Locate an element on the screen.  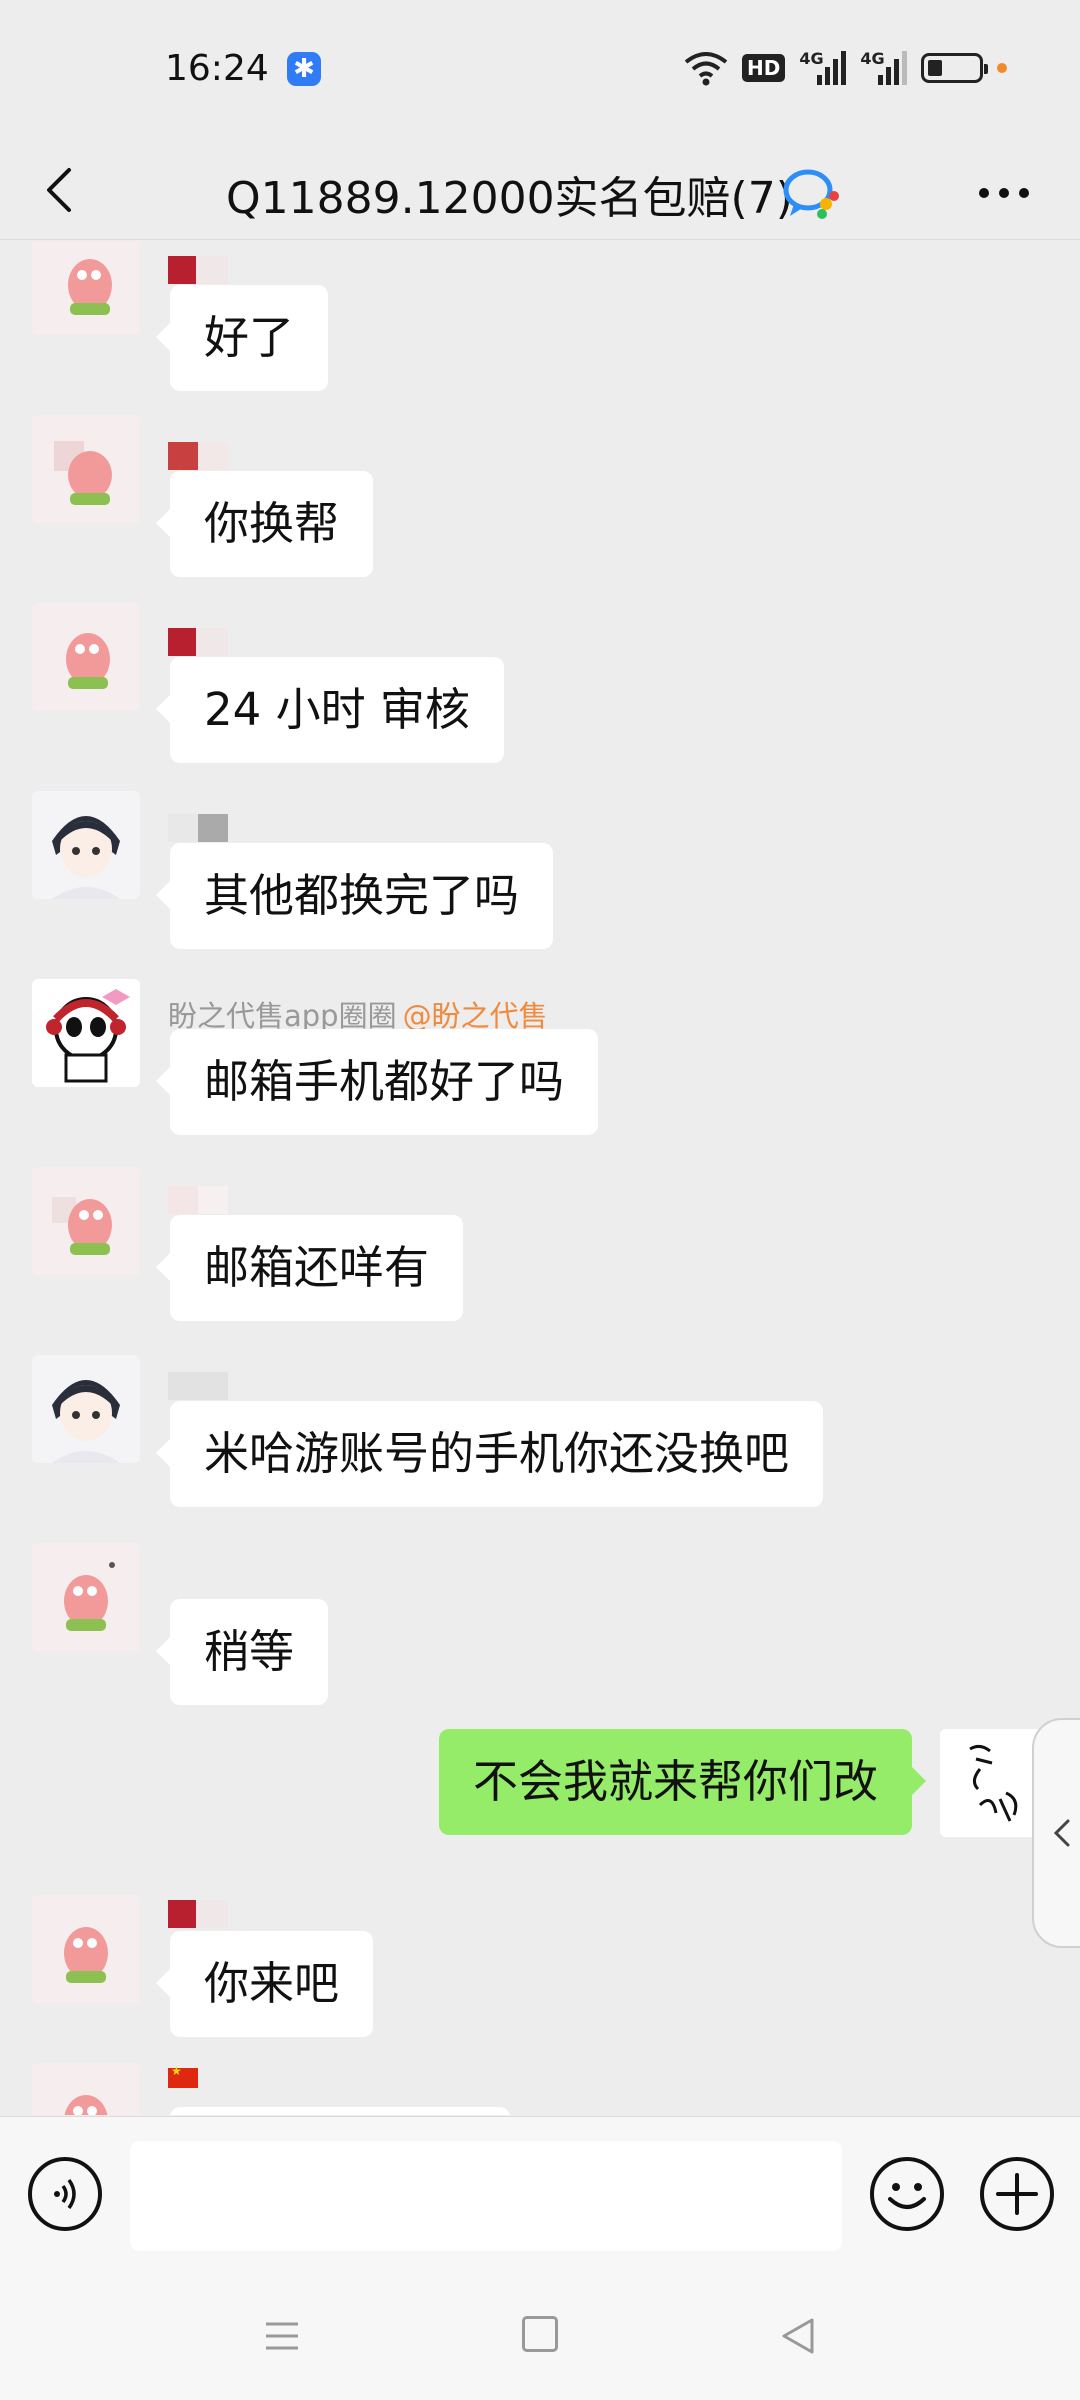
input-bar is located at coordinates (540, 2196).